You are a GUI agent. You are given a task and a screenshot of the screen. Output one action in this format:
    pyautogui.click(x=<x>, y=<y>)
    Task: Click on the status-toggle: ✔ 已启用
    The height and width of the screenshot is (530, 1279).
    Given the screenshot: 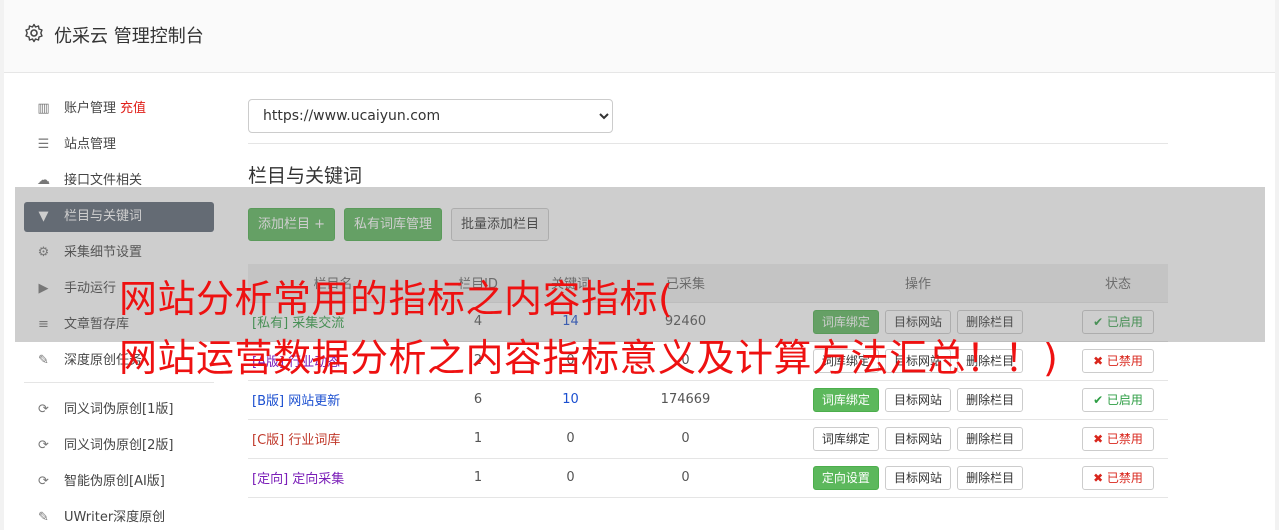 What is the action you would take?
    pyautogui.click(x=1118, y=399)
    